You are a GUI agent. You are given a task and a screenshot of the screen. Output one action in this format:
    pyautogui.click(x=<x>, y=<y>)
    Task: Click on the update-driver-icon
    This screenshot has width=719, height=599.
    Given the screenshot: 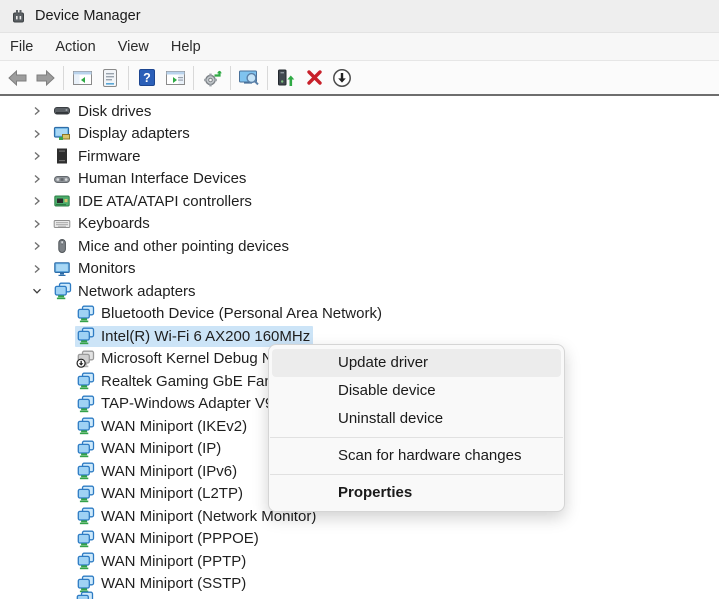 What is the action you would take?
    pyautogui.click(x=286, y=77)
    